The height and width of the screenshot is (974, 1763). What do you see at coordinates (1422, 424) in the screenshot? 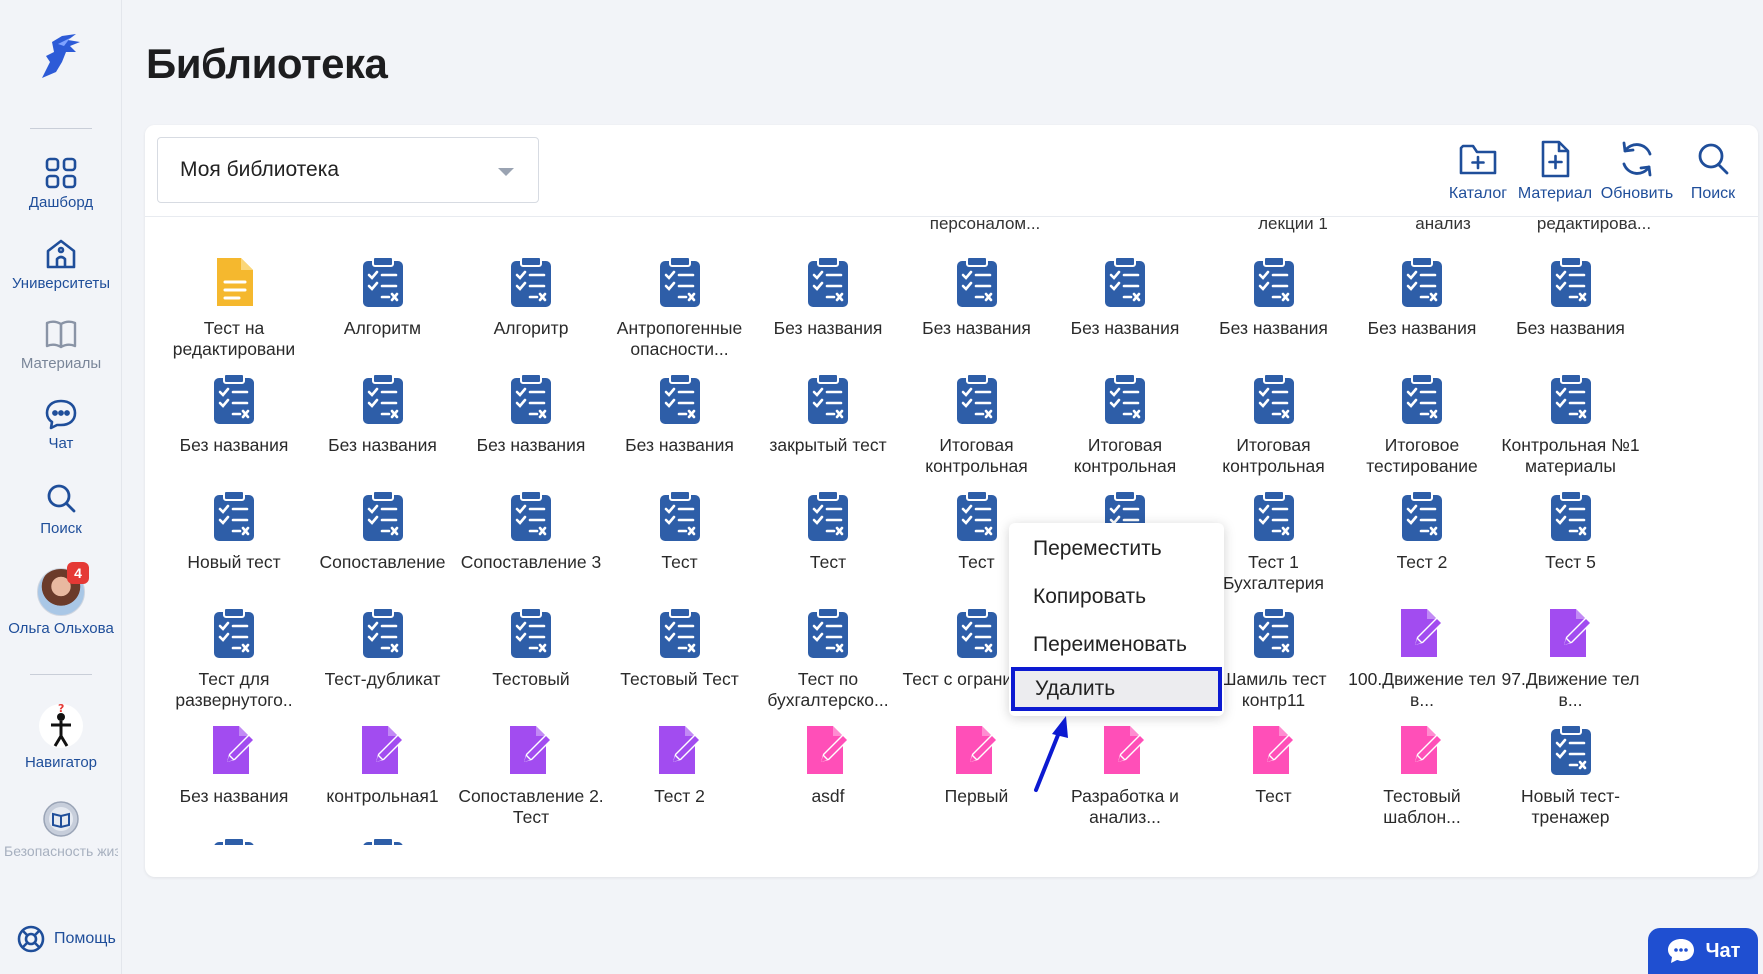
I see `library-item: Итоговое тестирование` at bounding box center [1422, 424].